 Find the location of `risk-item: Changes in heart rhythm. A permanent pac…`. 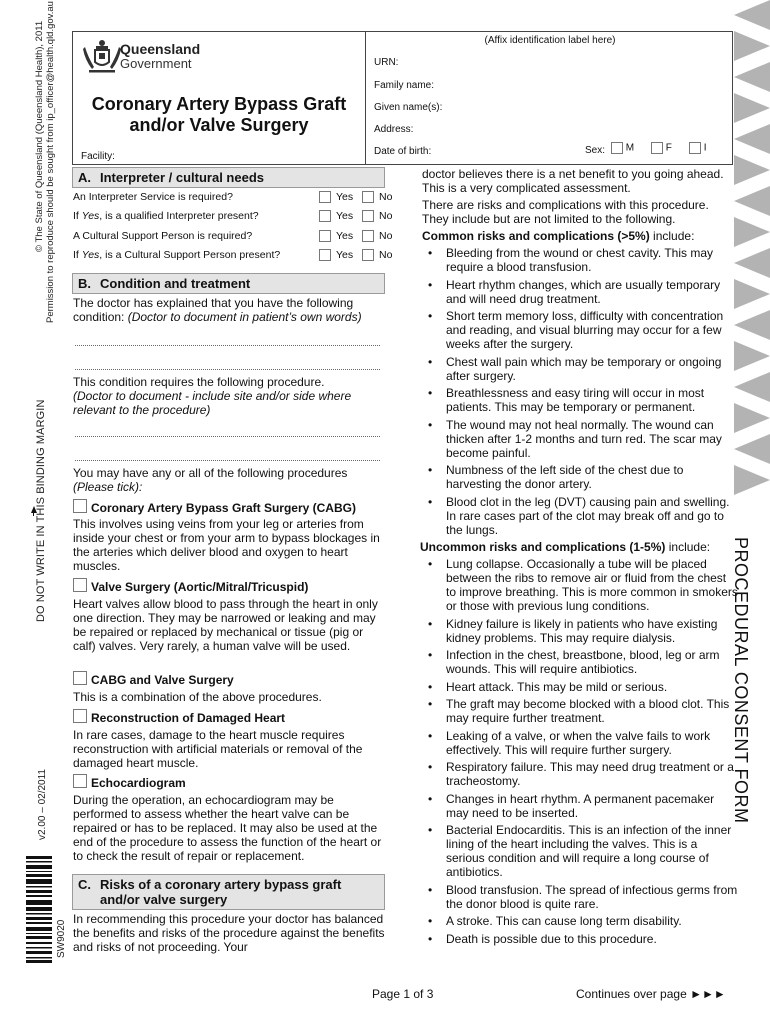

risk-item: Changes in heart rhythm. A permanent pac… is located at coordinates (580, 806).